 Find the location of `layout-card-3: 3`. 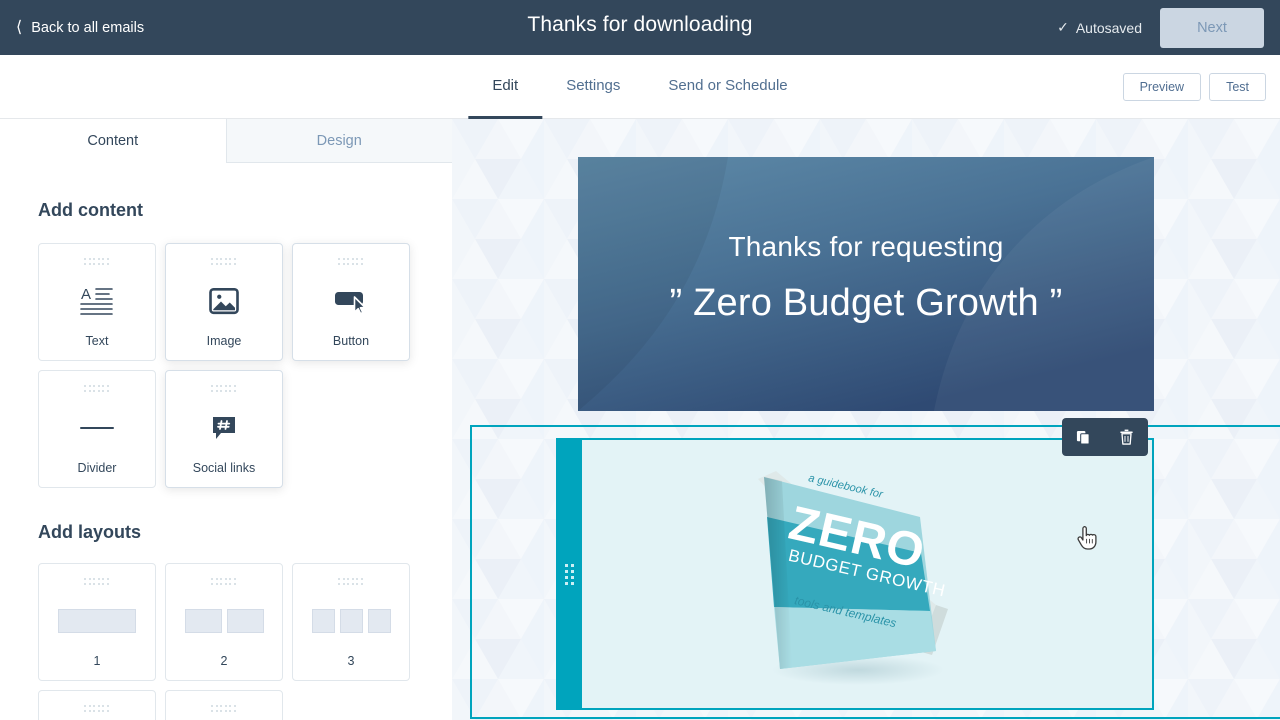

layout-card-3: 3 is located at coordinates (351, 622).